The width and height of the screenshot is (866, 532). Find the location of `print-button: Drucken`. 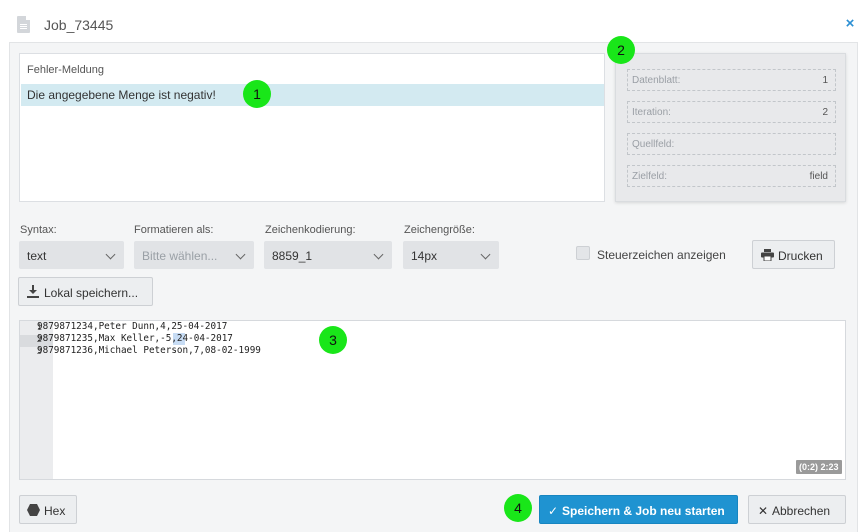

print-button: Drucken is located at coordinates (793, 254).